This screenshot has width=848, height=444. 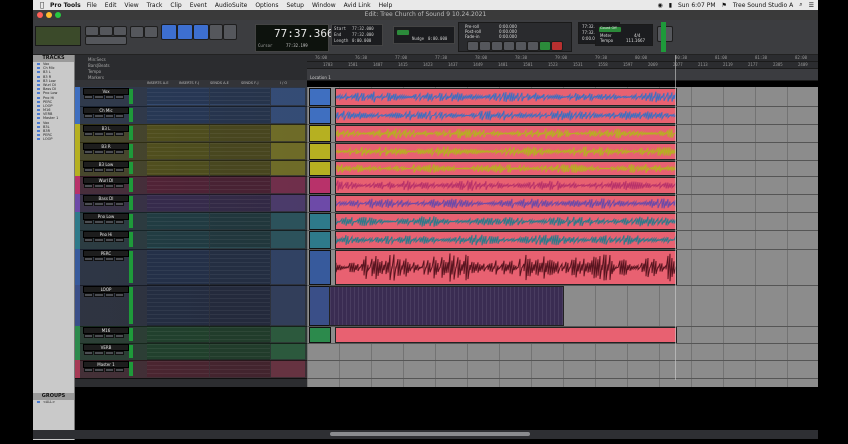 What do you see at coordinates (151, 32) in the screenshot?
I see `trim-tool` at bounding box center [151, 32].